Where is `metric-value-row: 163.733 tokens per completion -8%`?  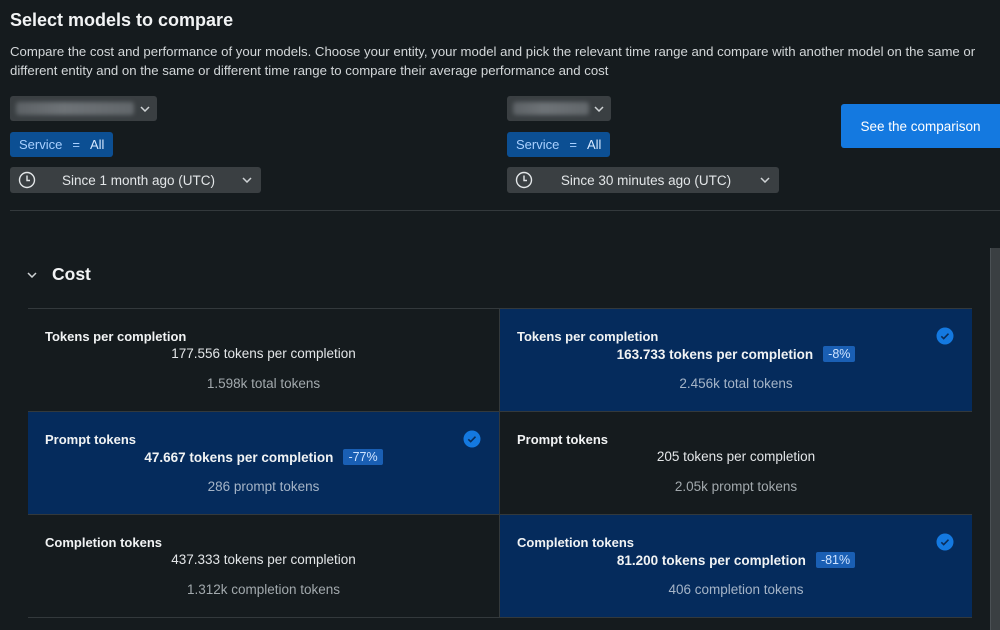 metric-value-row: 163.733 tokens per completion -8% is located at coordinates (736, 354).